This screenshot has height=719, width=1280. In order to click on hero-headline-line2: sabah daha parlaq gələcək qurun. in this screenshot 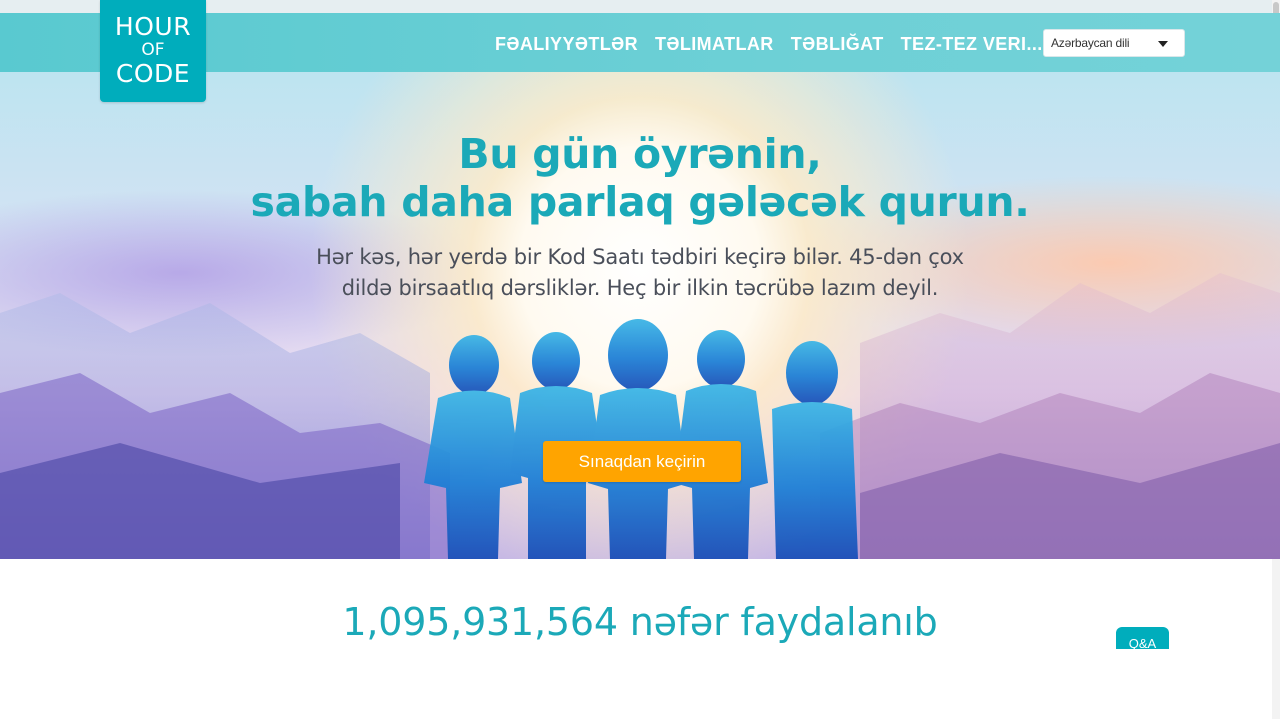, I will do `click(640, 202)`.